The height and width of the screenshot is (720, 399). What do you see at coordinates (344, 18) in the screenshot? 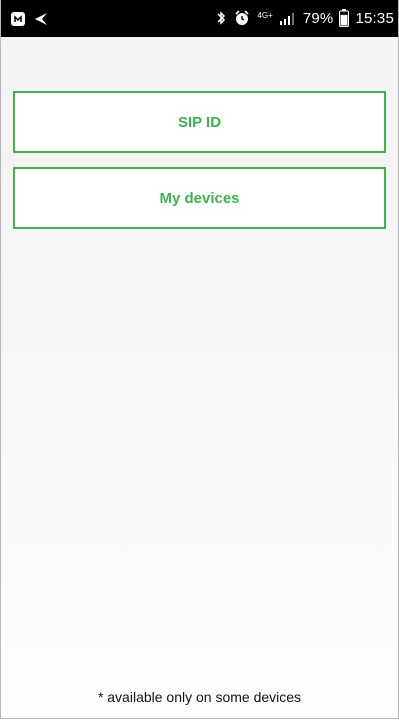
I see `battery-icon` at bounding box center [344, 18].